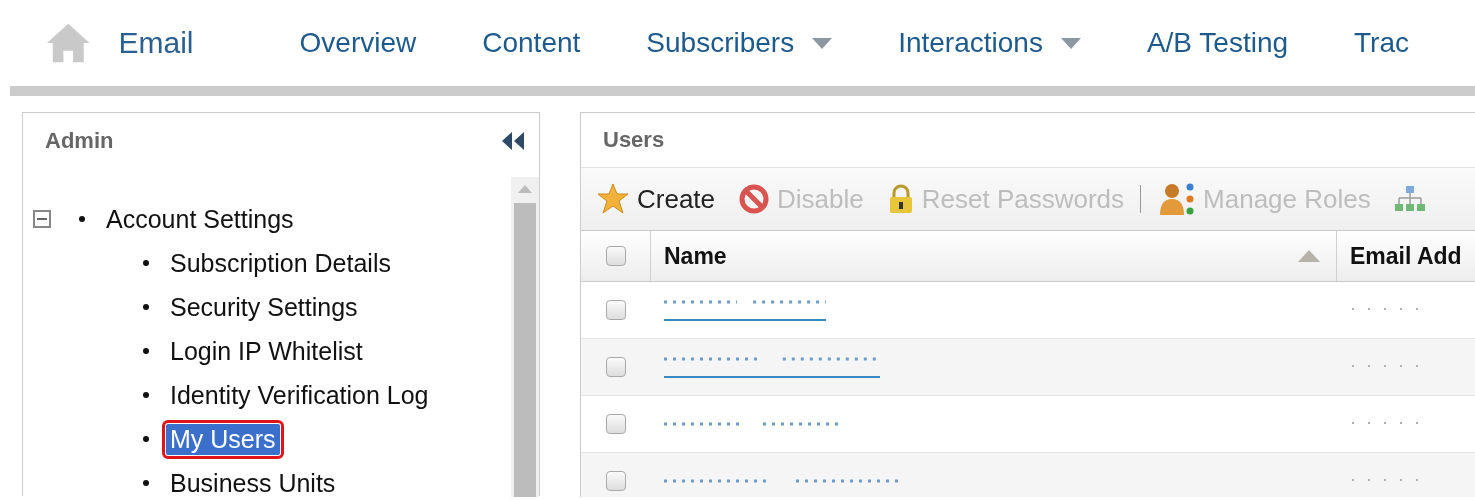 This screenshot has width=1475, height=500. What do you see at coordinates (42, 219) in the screenshot?
I see `collapse-toggle-icon` at bounding box center [42, 219].